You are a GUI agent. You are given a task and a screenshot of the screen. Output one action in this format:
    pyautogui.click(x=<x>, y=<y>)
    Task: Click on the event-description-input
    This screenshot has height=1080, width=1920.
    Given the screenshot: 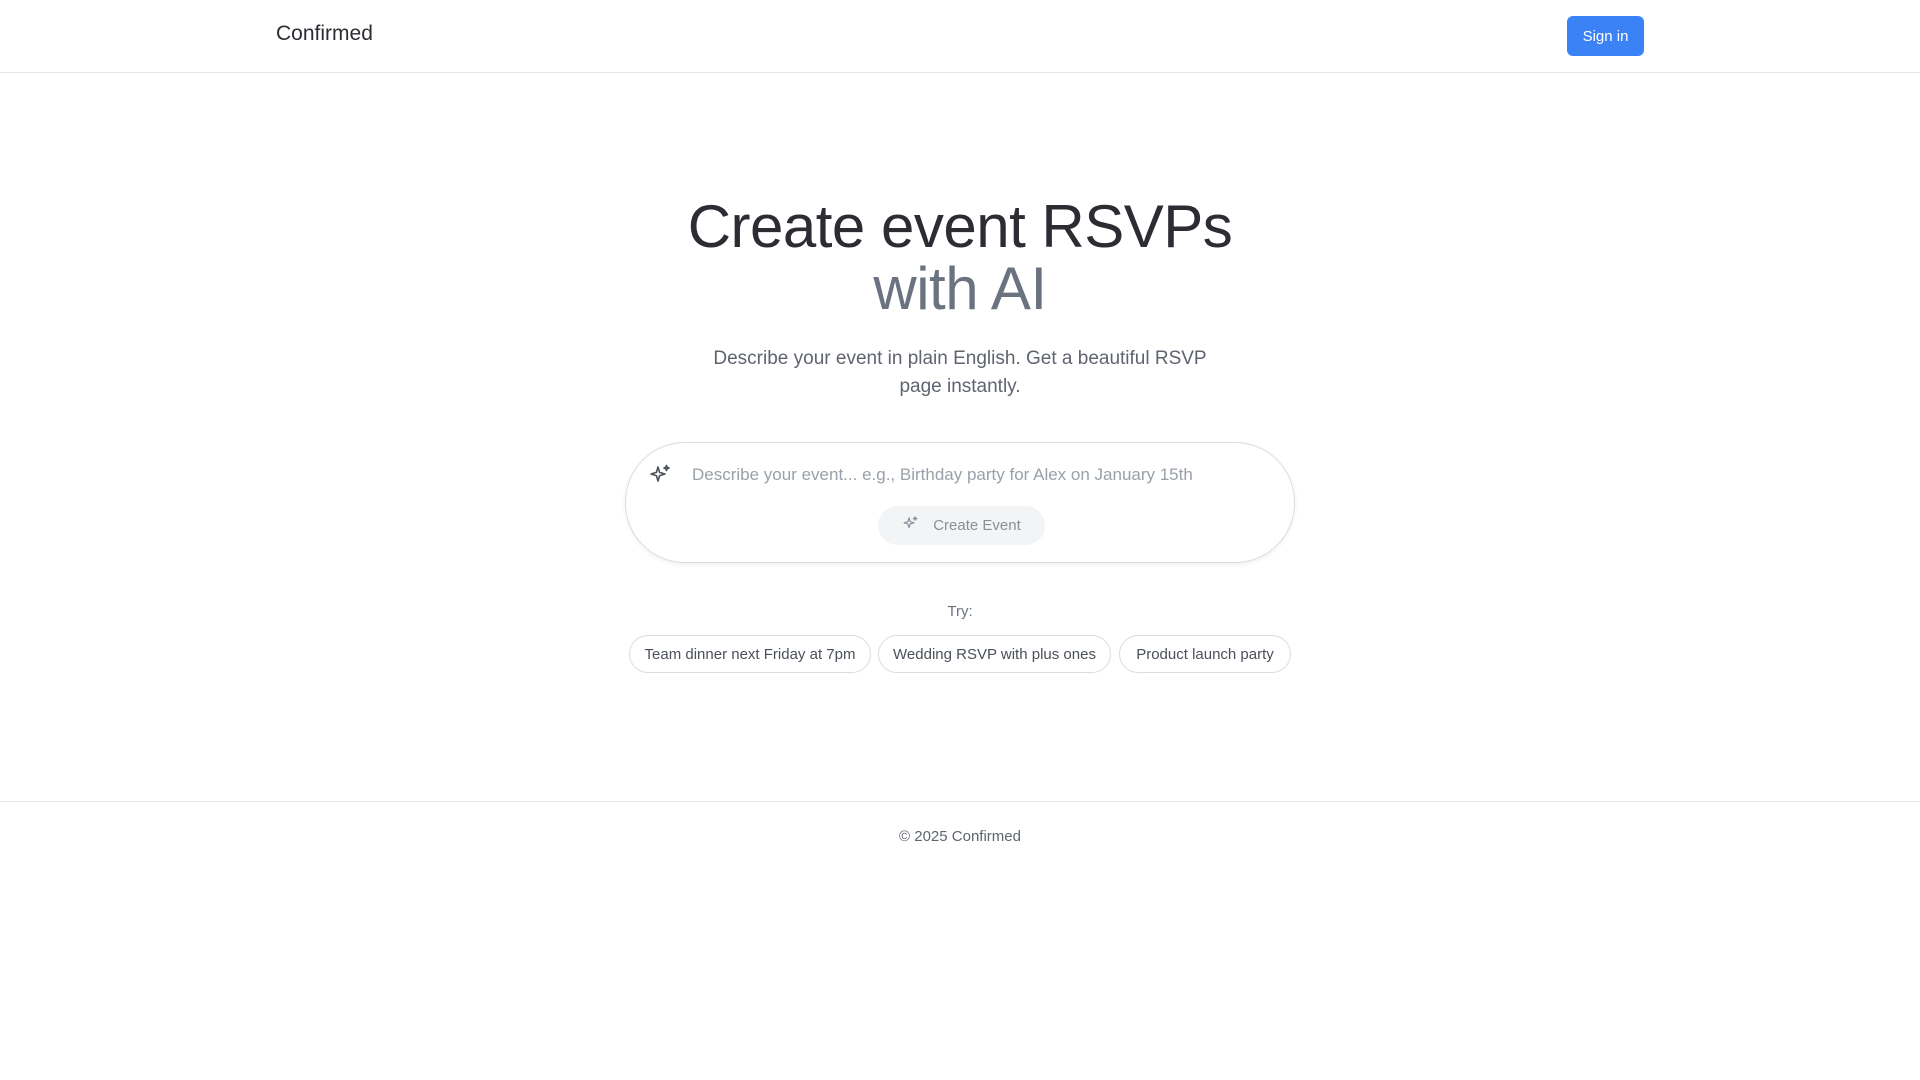 What is the action you would take?
    pyautogui.click(x=972, y=475)
    